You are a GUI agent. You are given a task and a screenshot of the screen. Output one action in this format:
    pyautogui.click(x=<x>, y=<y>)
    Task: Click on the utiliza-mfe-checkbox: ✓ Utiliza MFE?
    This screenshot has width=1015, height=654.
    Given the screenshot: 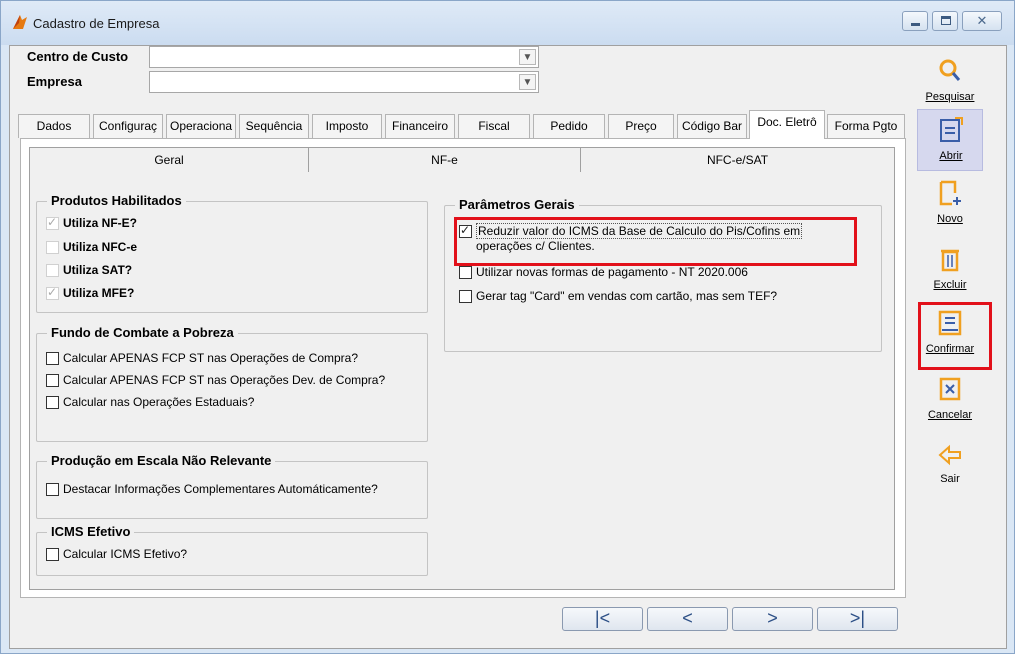 What is the action you would take?
    pyautogui.click(x=90, y=293)
    